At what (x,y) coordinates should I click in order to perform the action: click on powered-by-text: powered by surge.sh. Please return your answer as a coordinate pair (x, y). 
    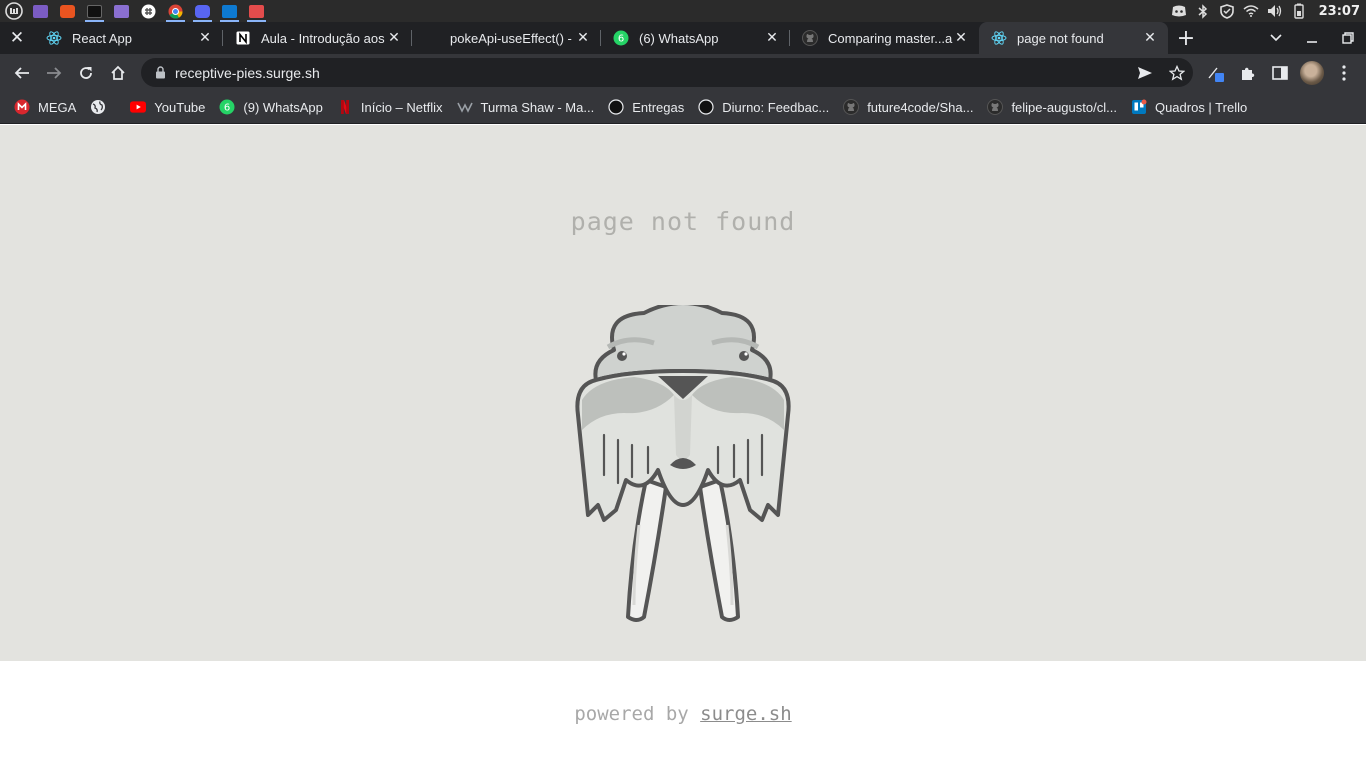
    Looking at the image, I should click on (683, 714).